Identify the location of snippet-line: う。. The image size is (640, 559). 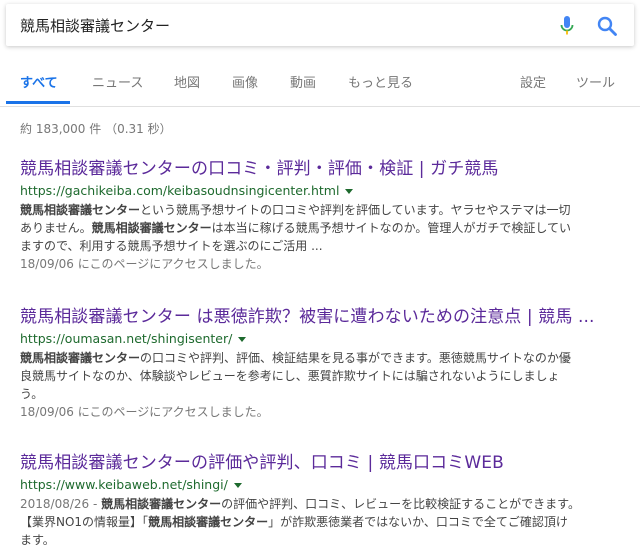
(320, 394).